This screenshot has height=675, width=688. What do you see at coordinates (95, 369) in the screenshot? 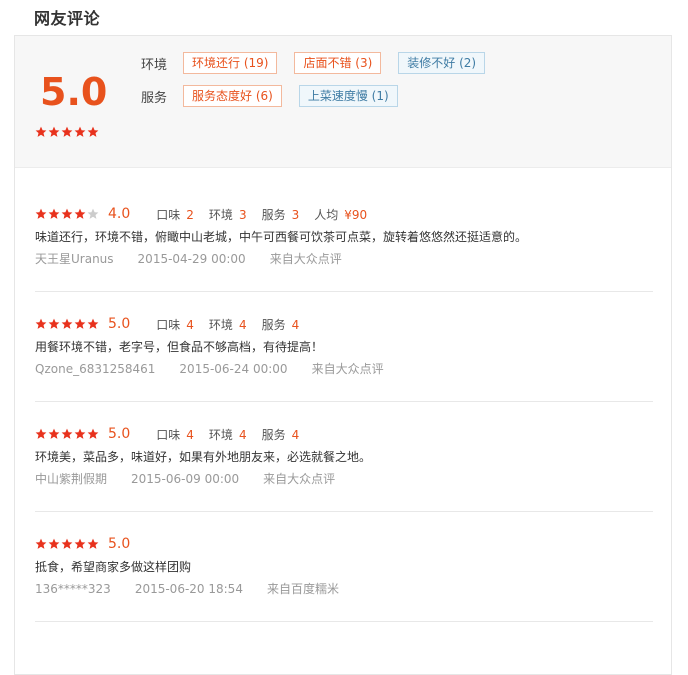
I see `review-user: Qzone_6831258461` at bounding box center [95, 369].